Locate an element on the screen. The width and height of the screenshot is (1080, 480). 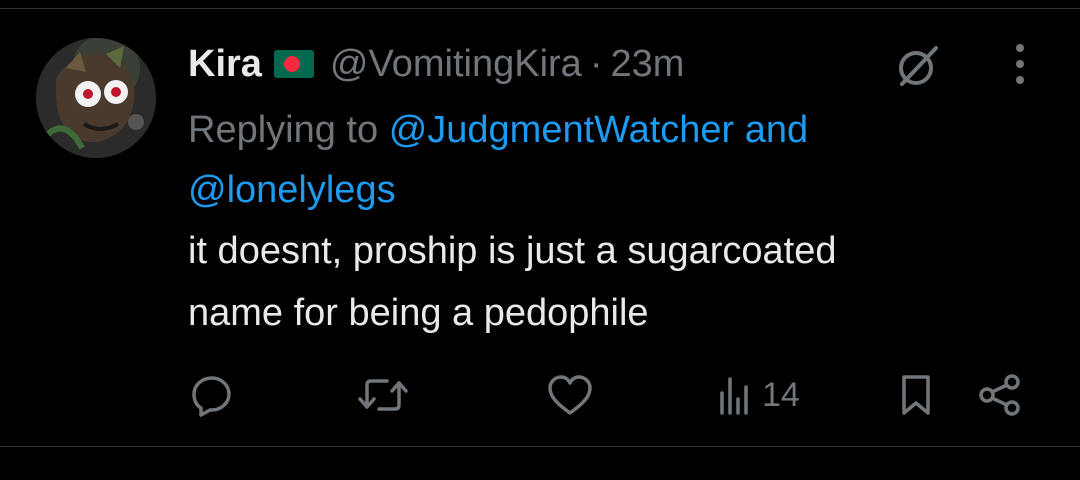
grok-icon is located at coordinates (918, 66).